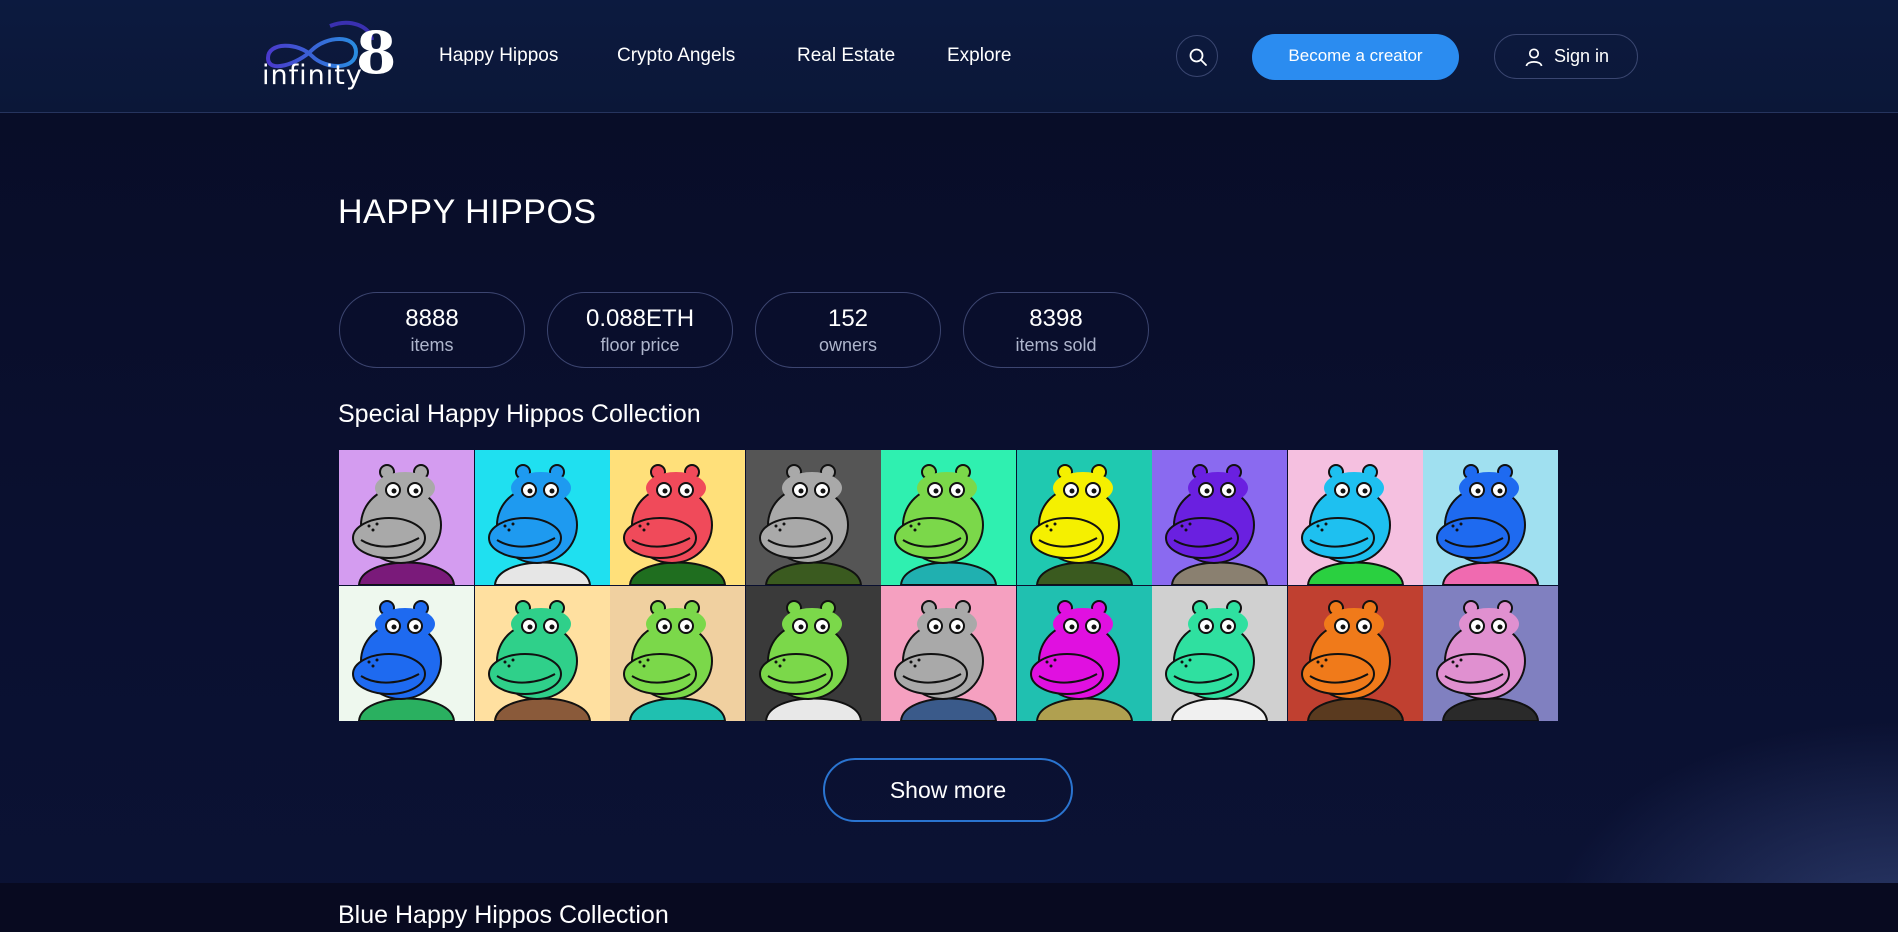 The width and height of the screenshot is (1898, 932). Describe the element at coordinates (948, 790) in the screenshot. I see `show-more-button: Show more` at that location.